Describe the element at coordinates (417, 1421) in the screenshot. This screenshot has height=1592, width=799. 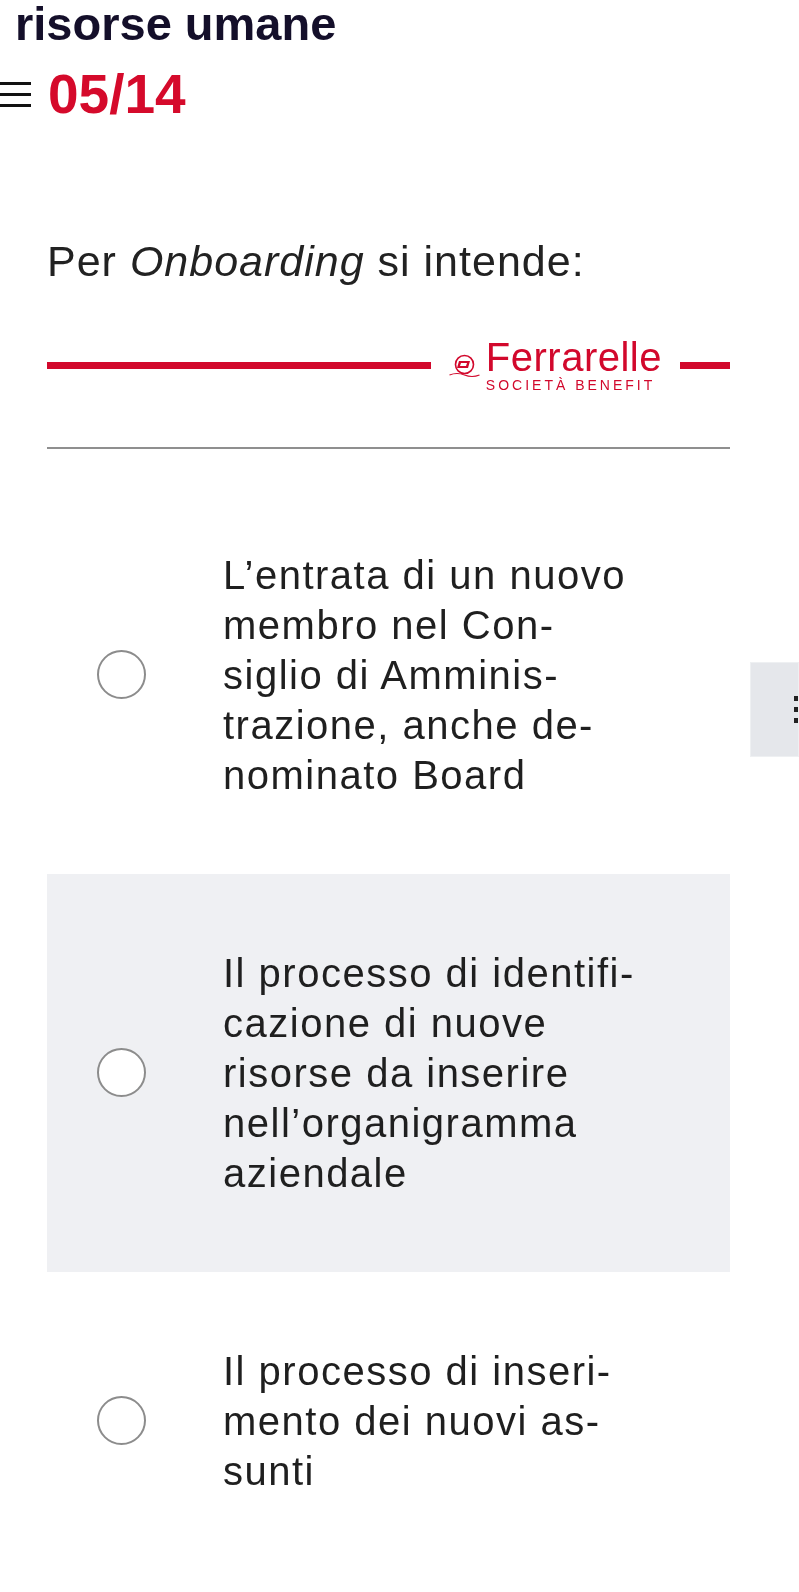
I see `answer-text: Il processo di inseri- mento dei nuovi as- sunti` at that location.